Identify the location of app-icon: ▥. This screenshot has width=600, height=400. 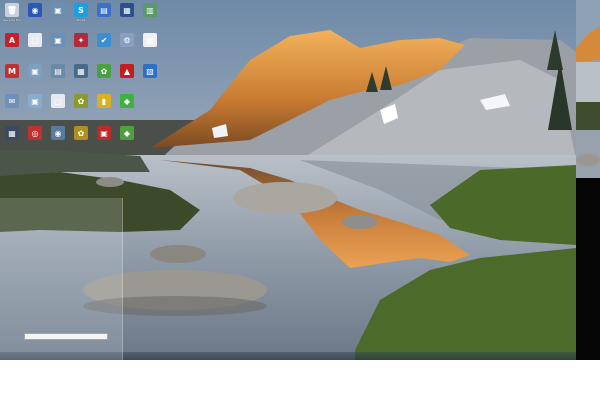
(150, 10).